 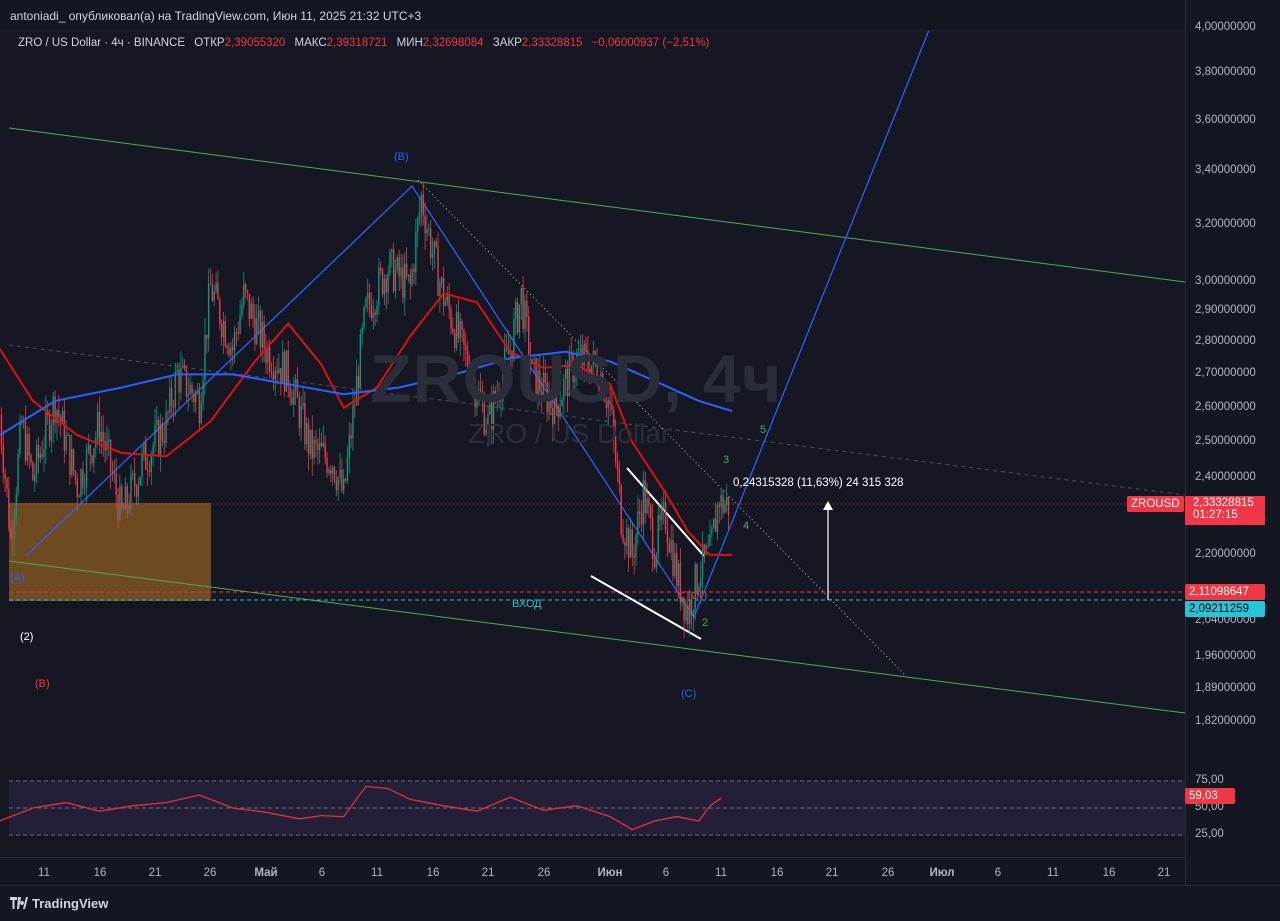 I want to click on price-tick-label: 3,00000000, so click(x=1225, y=281).